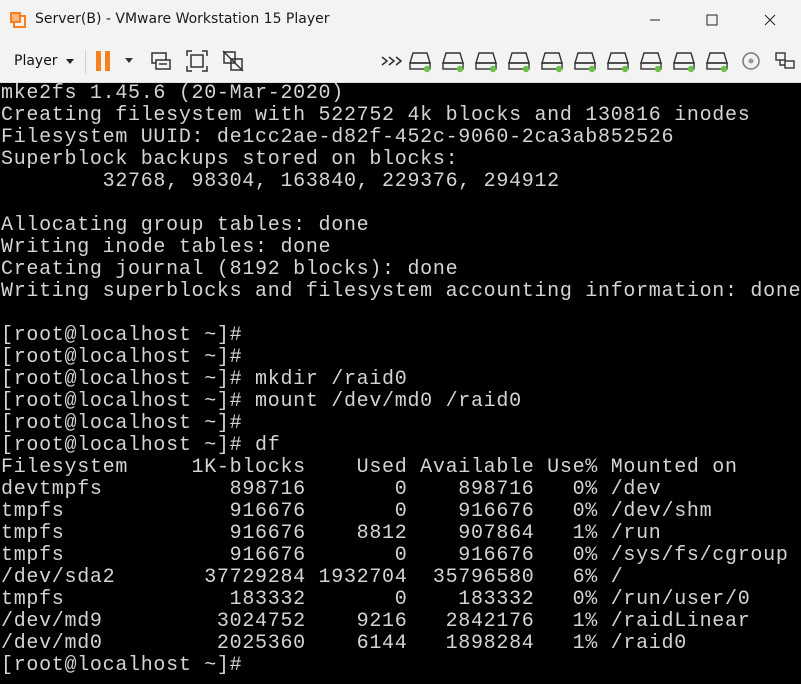 The image size is (801, 684). What do you see at coordinates (400, 20) in the screenshot?
I see `title-bar: Server(B) - VMware Workstation 15 Player` at bounding box center [400, 20].